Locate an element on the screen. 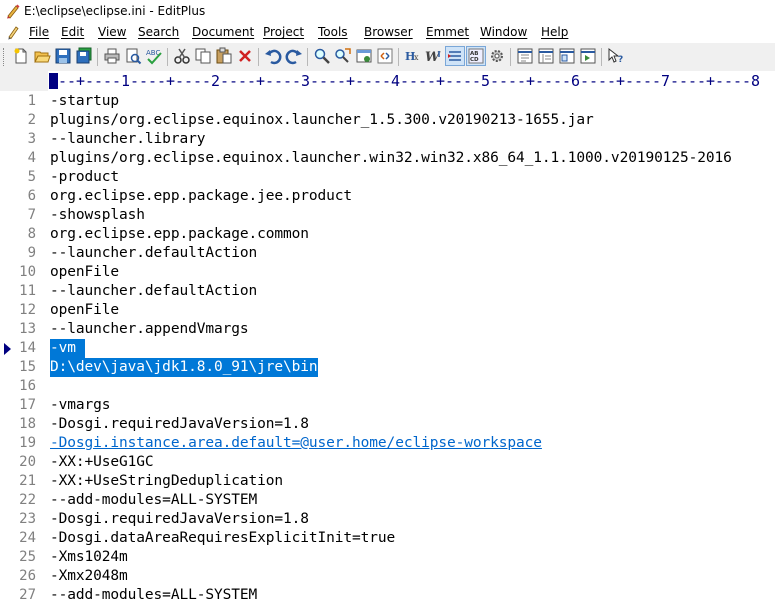 This screenshot has height=608, width=775. line-number: 22 is located at coordinates (27, 500).